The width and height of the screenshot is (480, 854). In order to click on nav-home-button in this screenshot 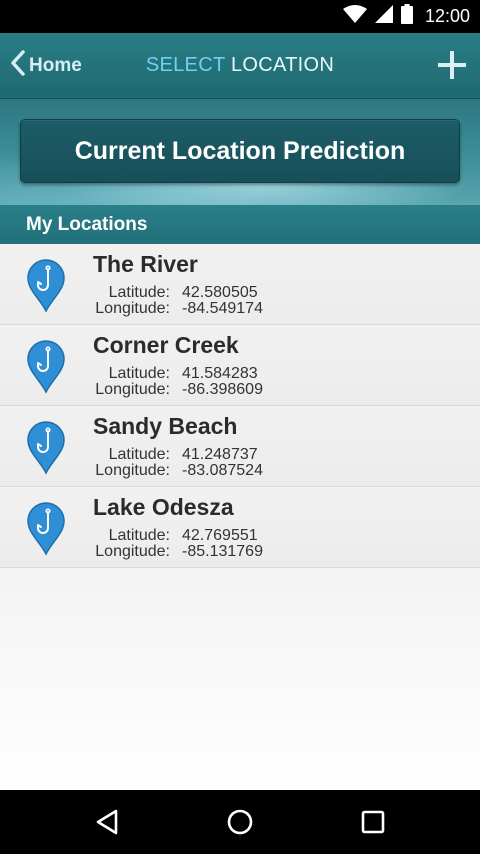, I will do `click(240, 822)`.